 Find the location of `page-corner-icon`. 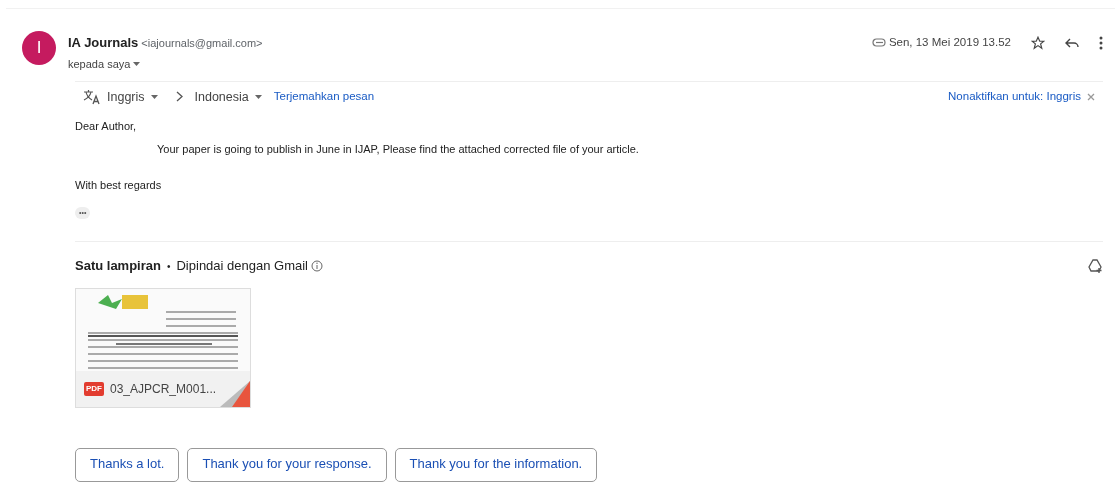

page-corner-icon is located at coordinates (235, 393).